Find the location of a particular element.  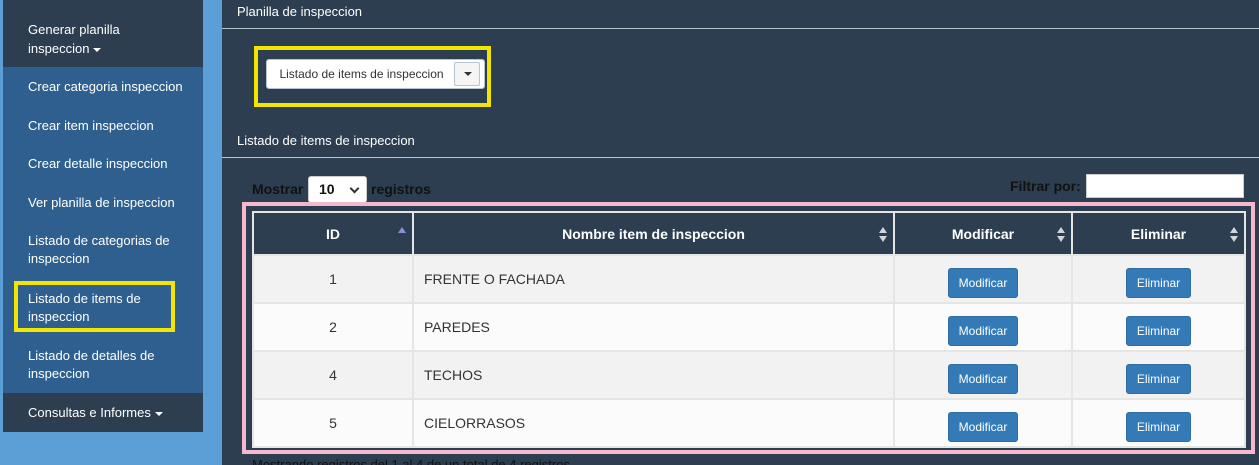

column-header-label: ID is located at coordinates (333, 233).